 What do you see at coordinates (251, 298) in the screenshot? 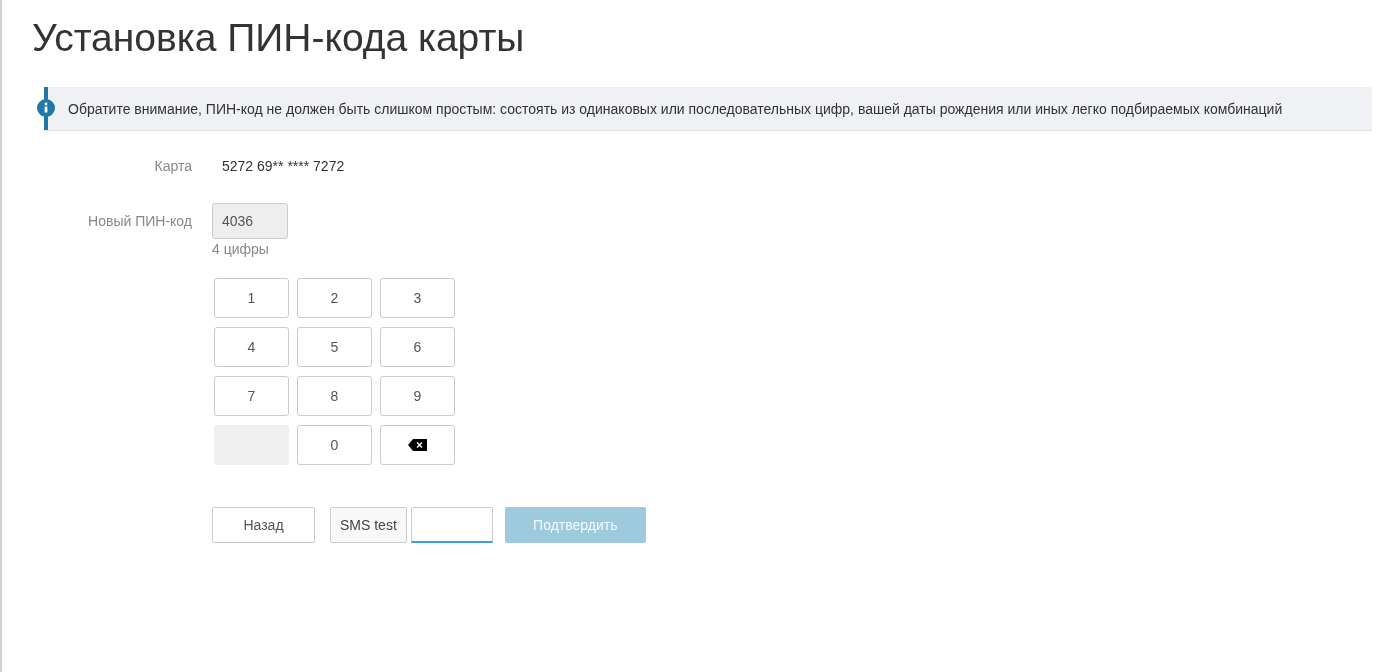
I see `digit-key: 1` at bounding box center [251, 298].